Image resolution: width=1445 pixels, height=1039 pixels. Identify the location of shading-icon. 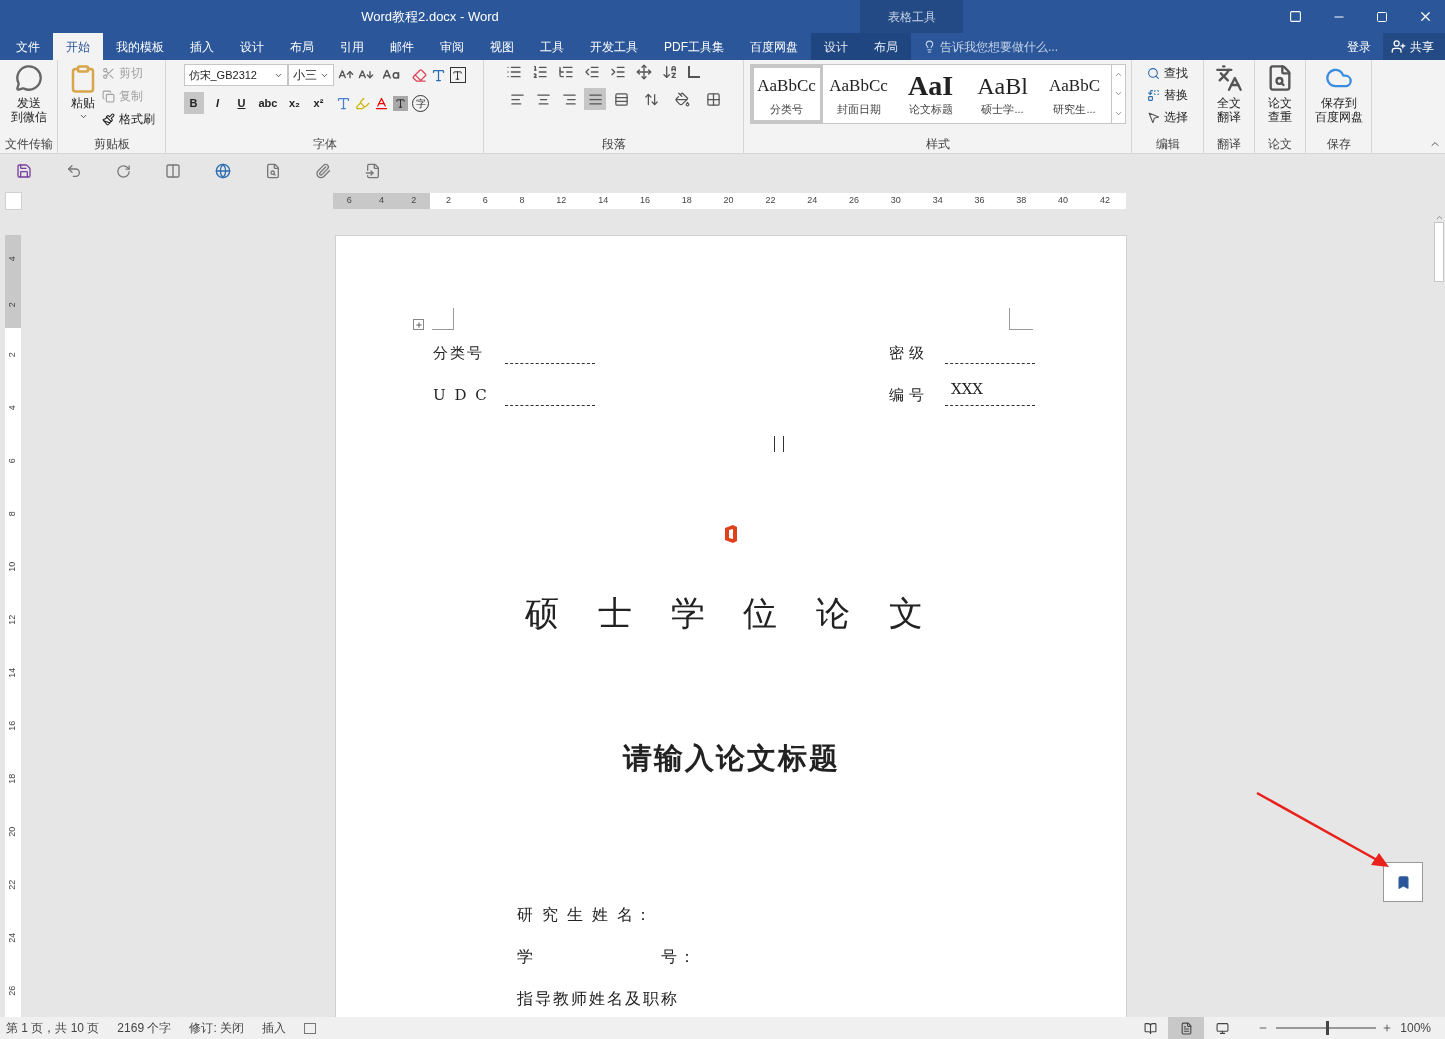
(682, 99).